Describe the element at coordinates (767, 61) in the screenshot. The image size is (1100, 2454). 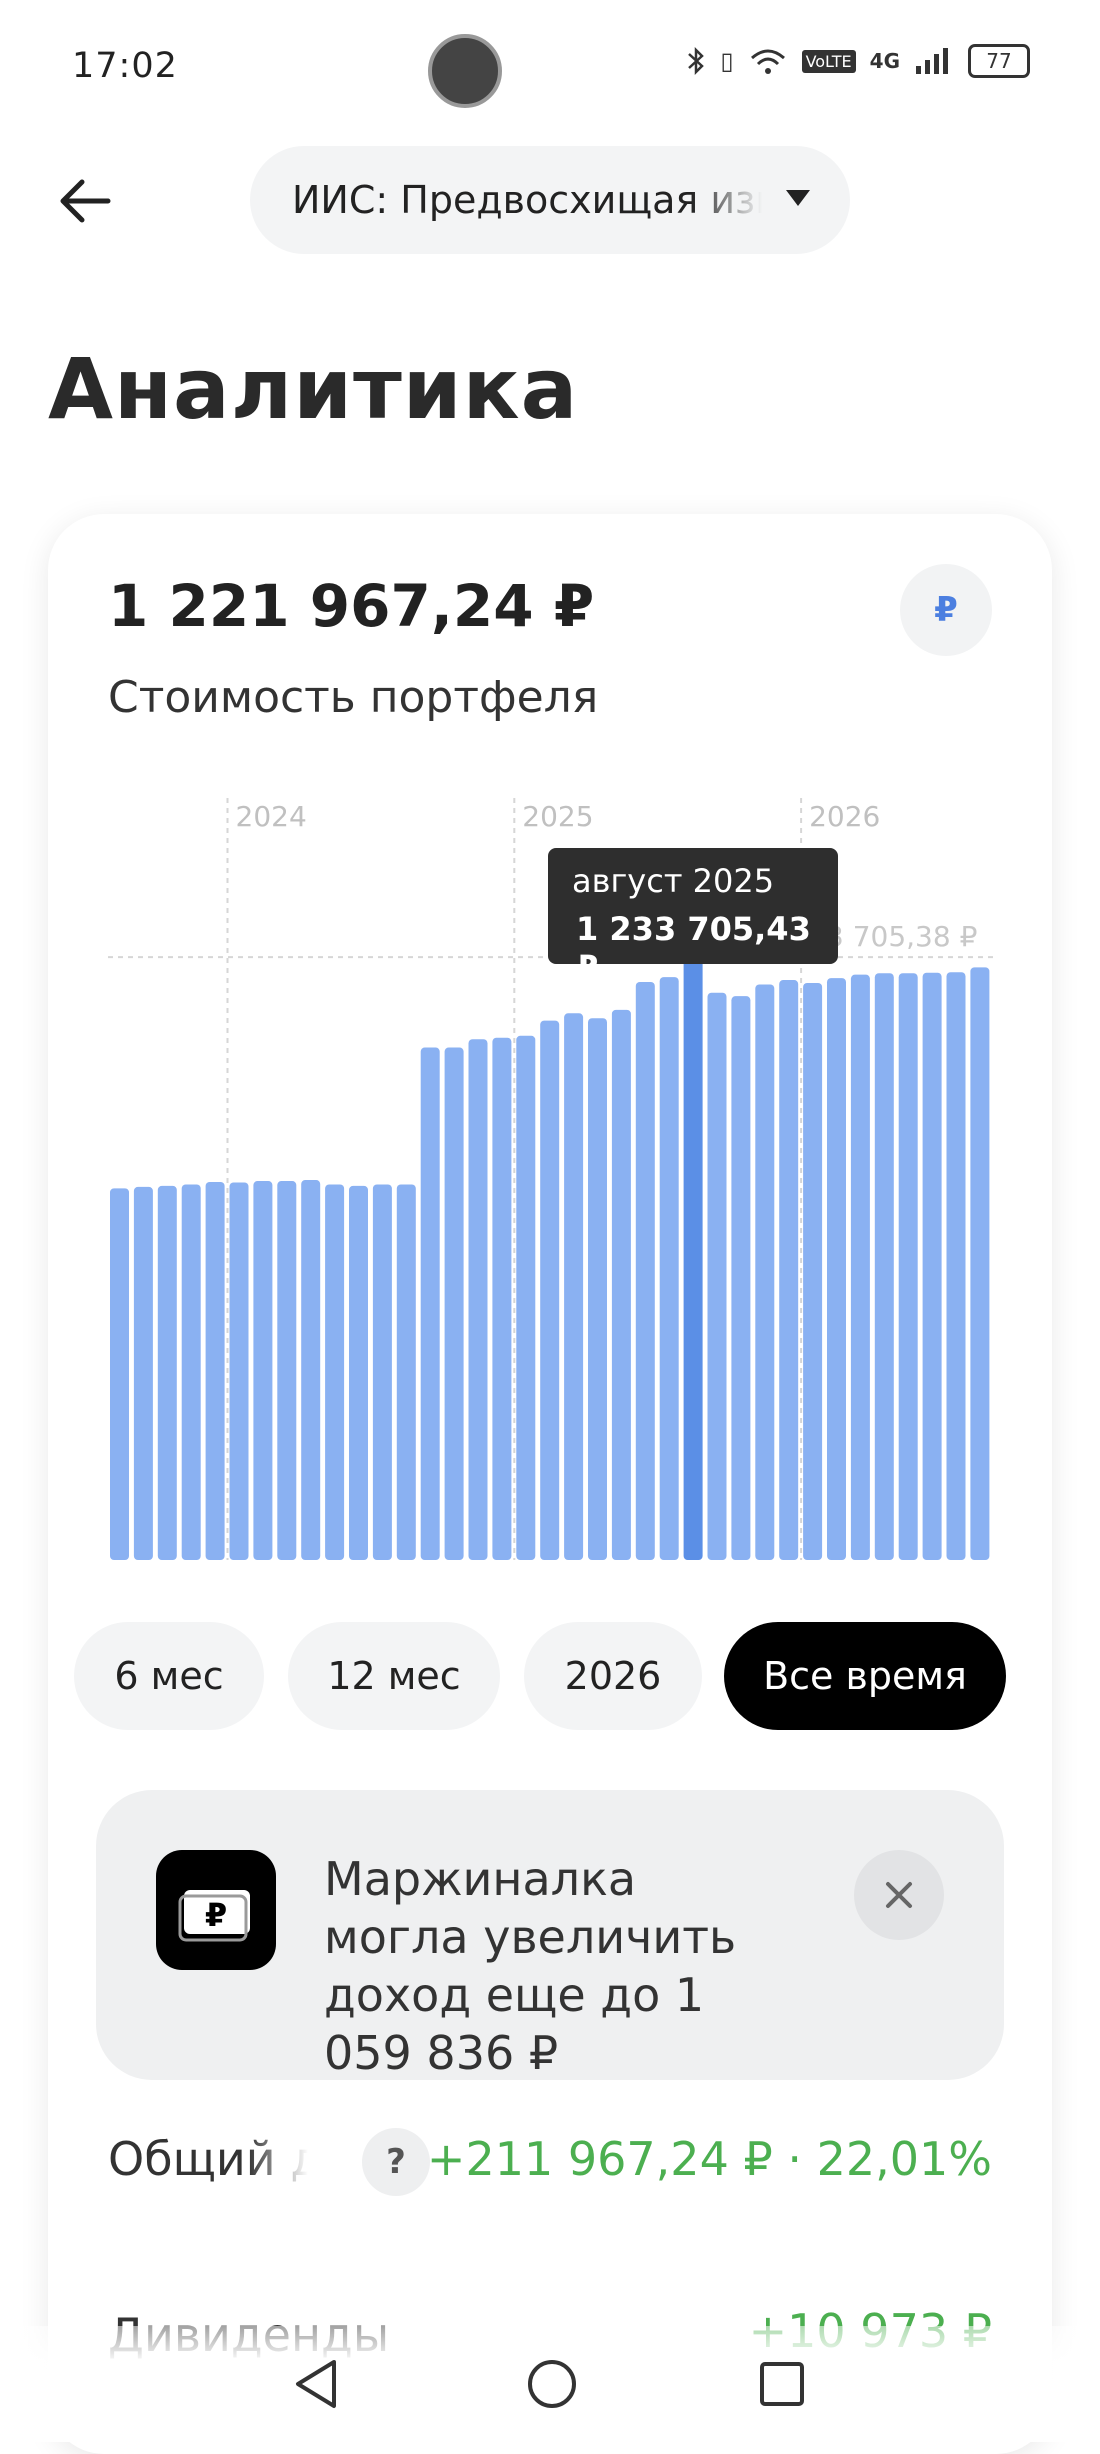
I see `wifi-icon` at that location.